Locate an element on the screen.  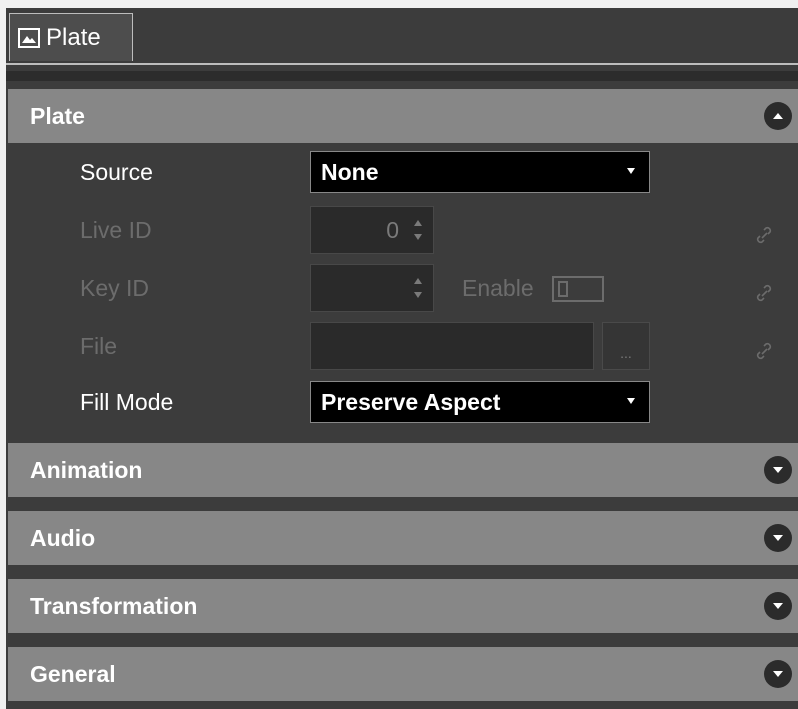
section-header-audio: Audio is located at coordinates (403, 538).